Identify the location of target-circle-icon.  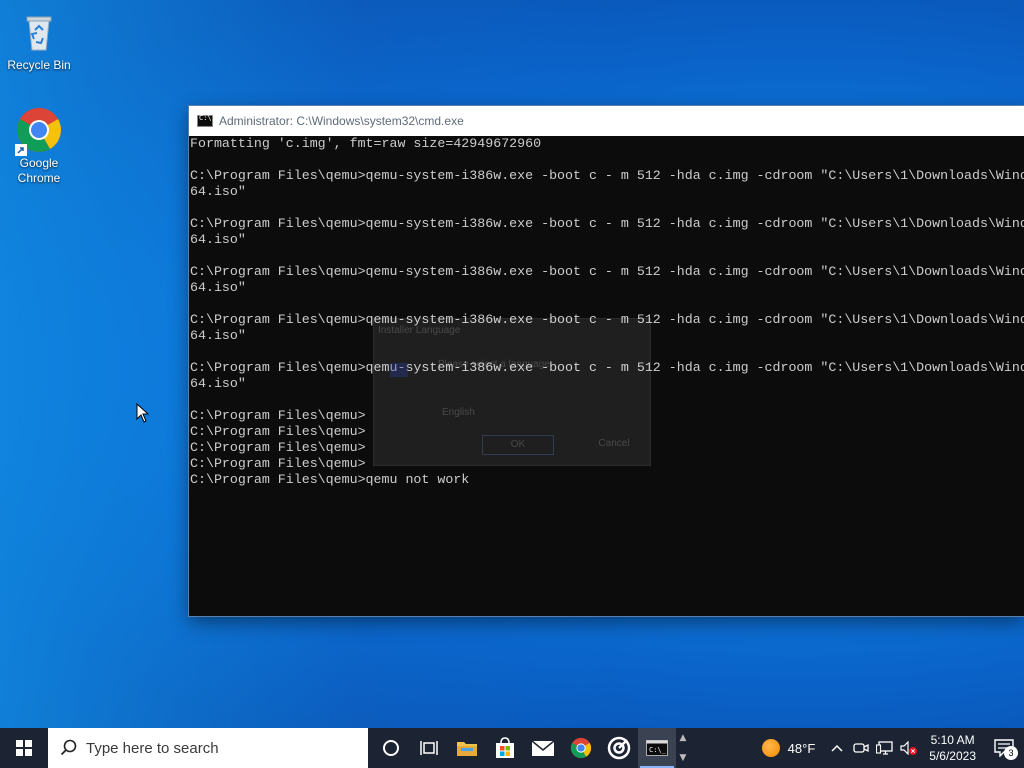
(619, 748).